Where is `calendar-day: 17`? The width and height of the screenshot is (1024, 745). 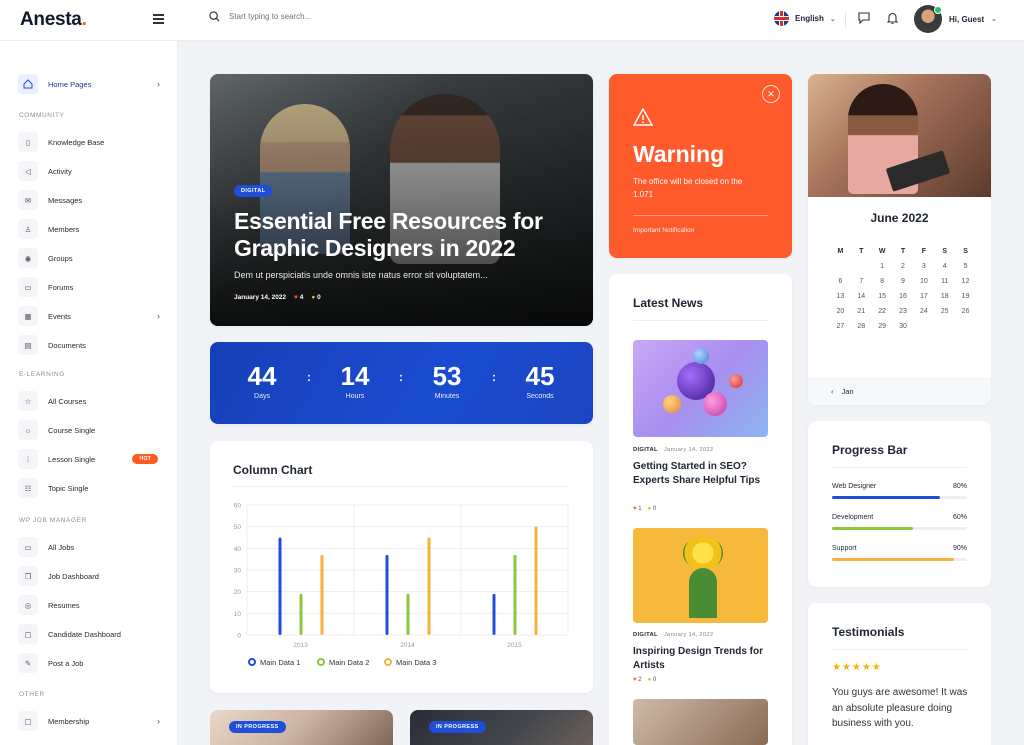 calendar-day: 17 is located at coordinates (923, 296).